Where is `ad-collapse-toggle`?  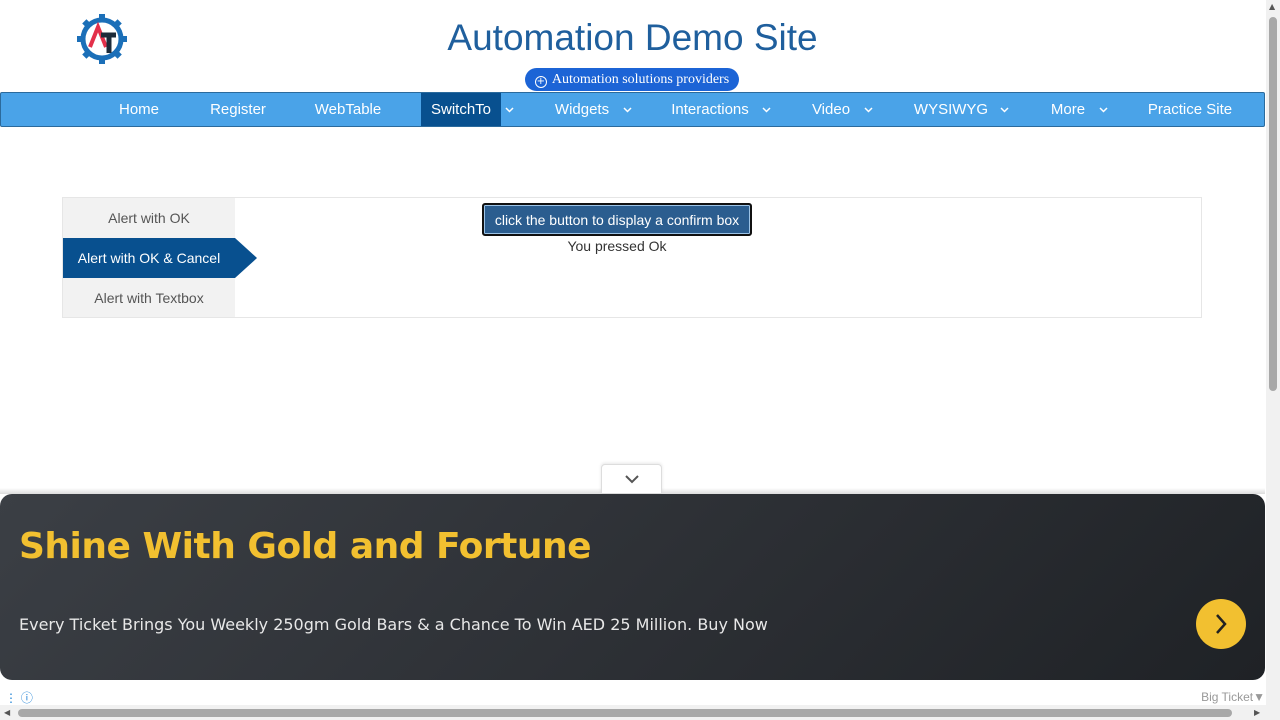
ad-collapse-toggle is located at coordinates (631, 478).